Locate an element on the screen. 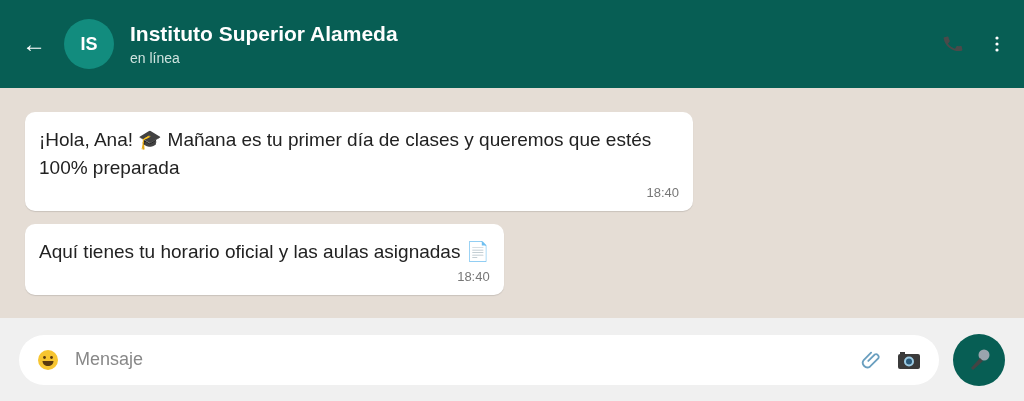 Image resolution: width=1024 pixels, height=401 pixels. message-box: Mensaje is located at coordinates (479, 359).